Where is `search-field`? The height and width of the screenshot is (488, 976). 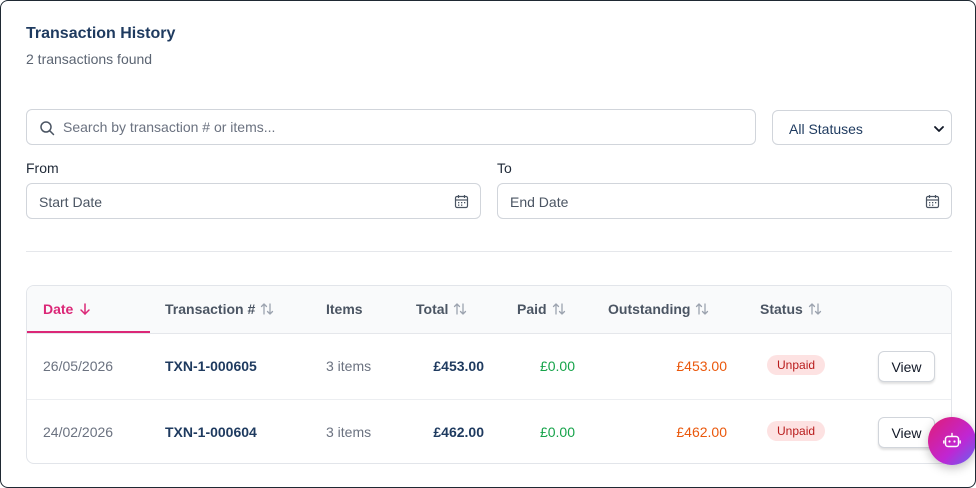 search-field is located at coordinates (391, 127).